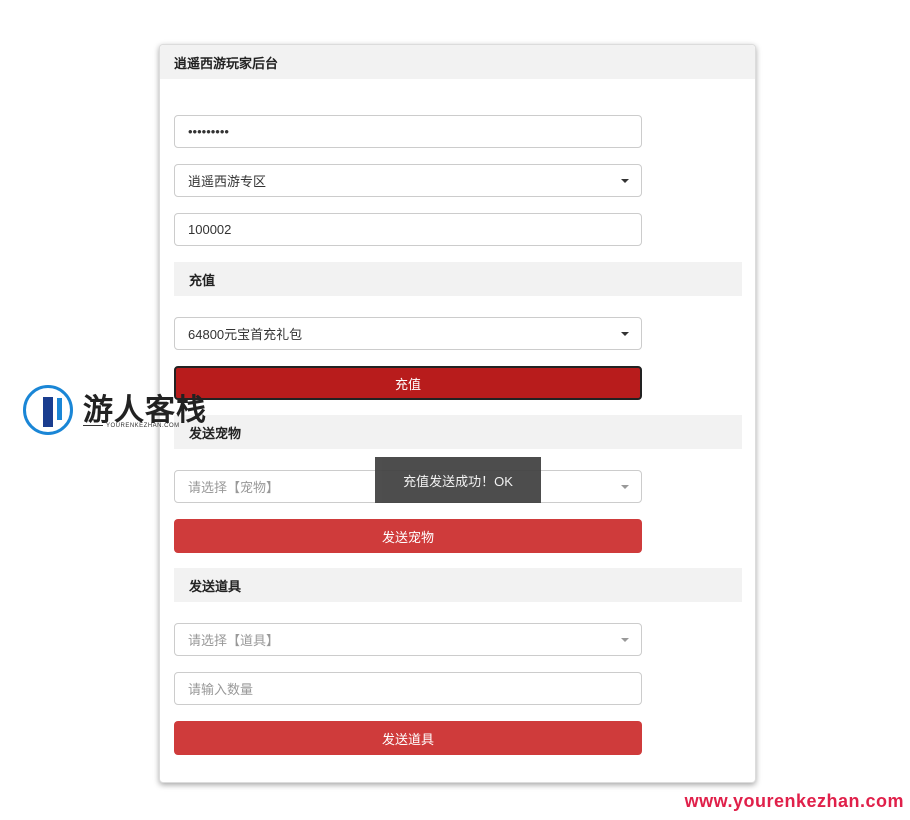  Describe the element at coordinates (408, 180) in the screenshot. I see `zone-select: 逍遥西游专区` at that location.